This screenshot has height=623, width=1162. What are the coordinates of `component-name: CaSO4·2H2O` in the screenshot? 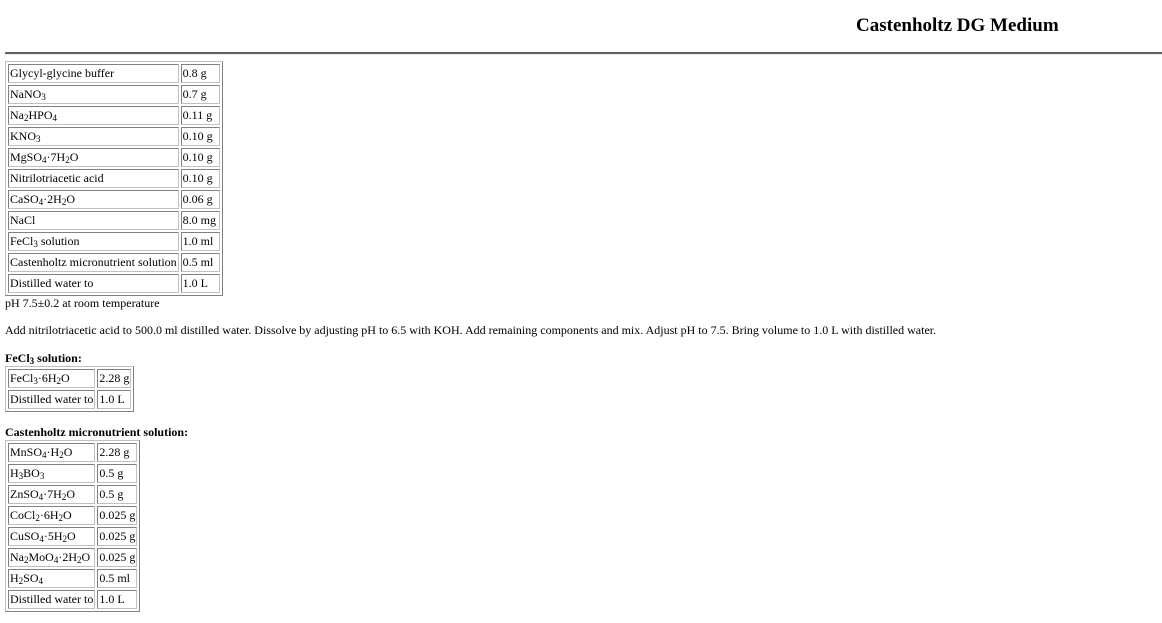 It's located at (93, 199).